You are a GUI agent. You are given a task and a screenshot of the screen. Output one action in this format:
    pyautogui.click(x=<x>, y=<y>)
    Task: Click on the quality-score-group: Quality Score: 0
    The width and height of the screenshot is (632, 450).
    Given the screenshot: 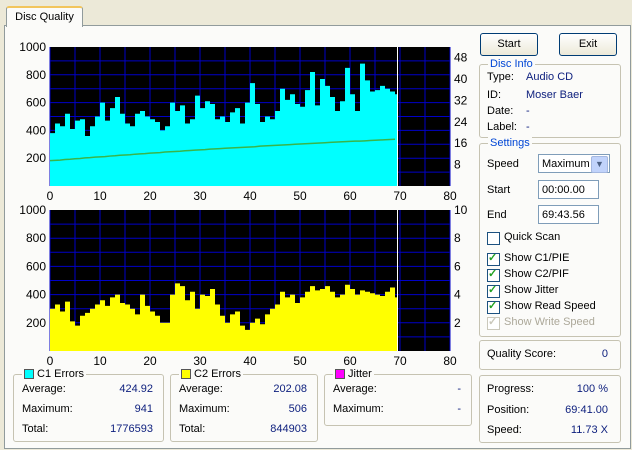 What is the action you would take?
    pyautogui.click(x=550, y=355)
    